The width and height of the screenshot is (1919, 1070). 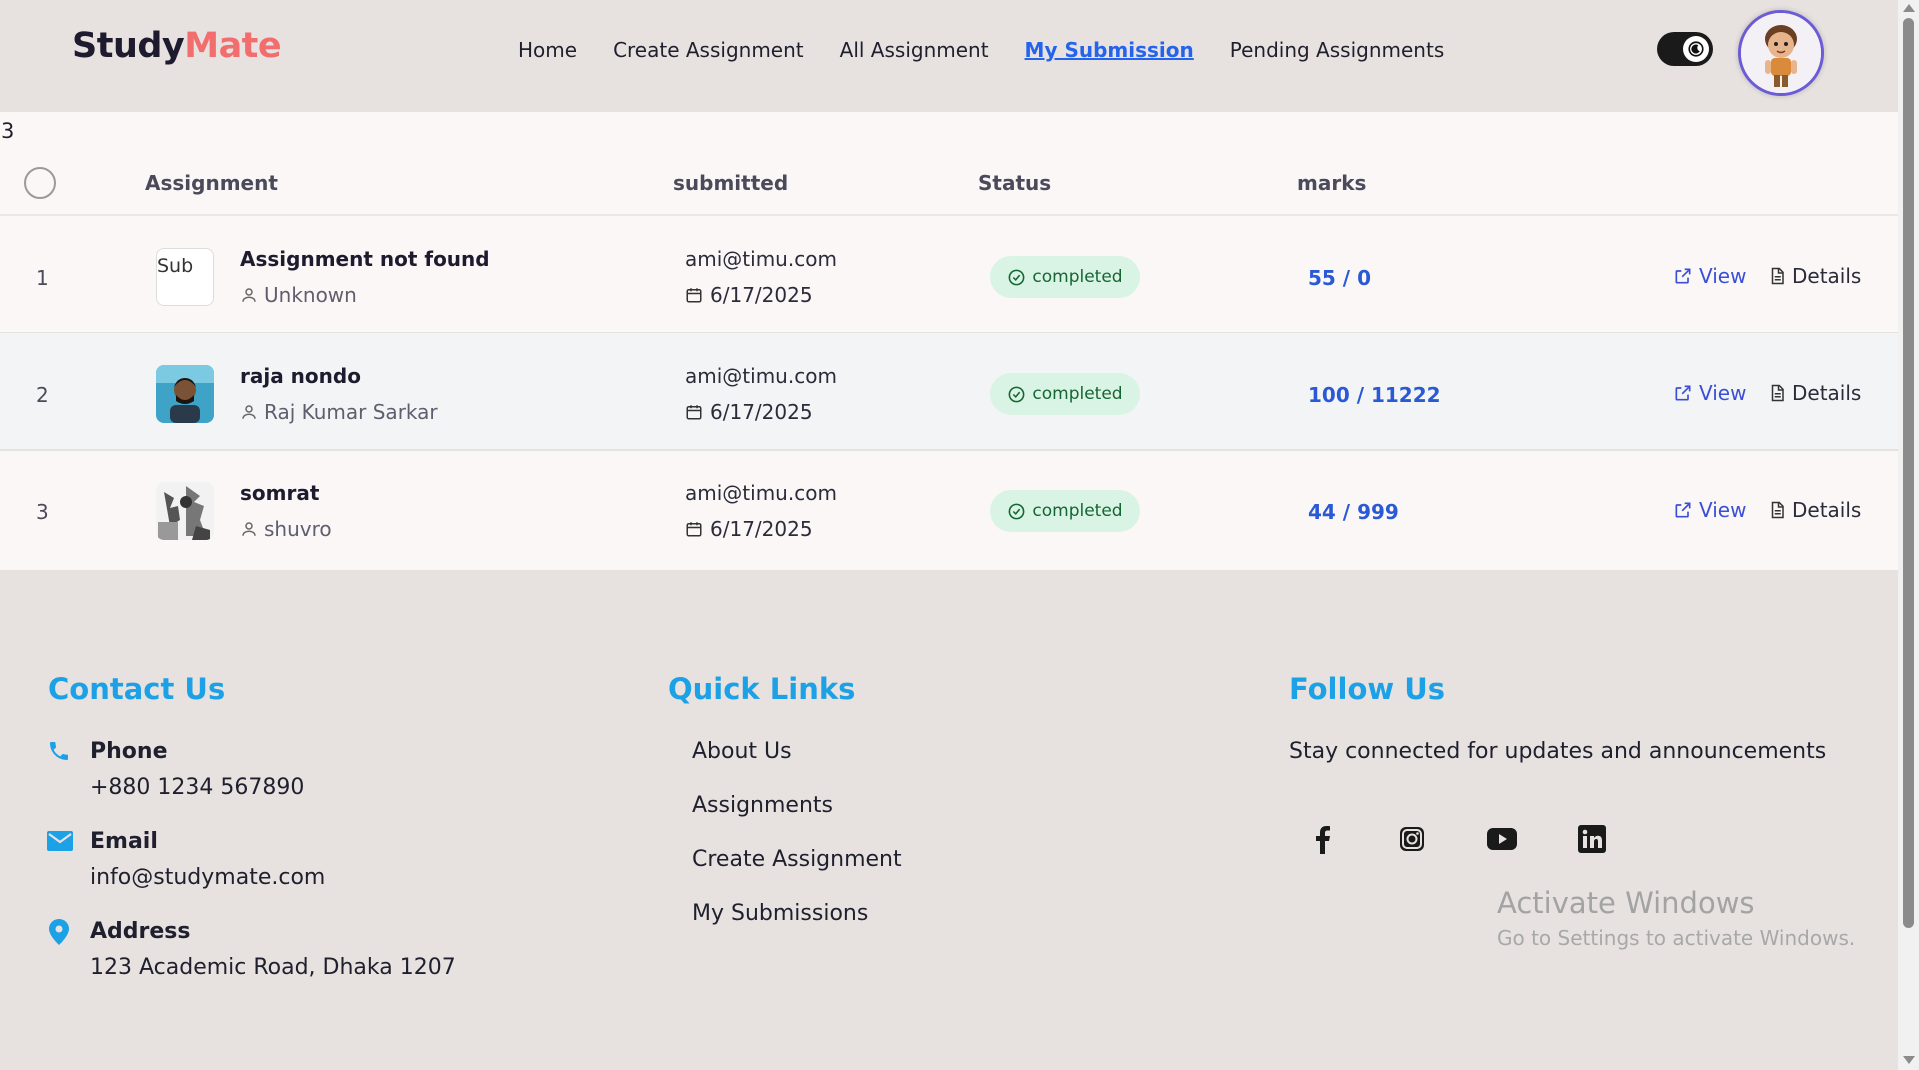 I want to click on nav-link-pending-assignments: Pending Assignments, so click(x=1337, y=50).